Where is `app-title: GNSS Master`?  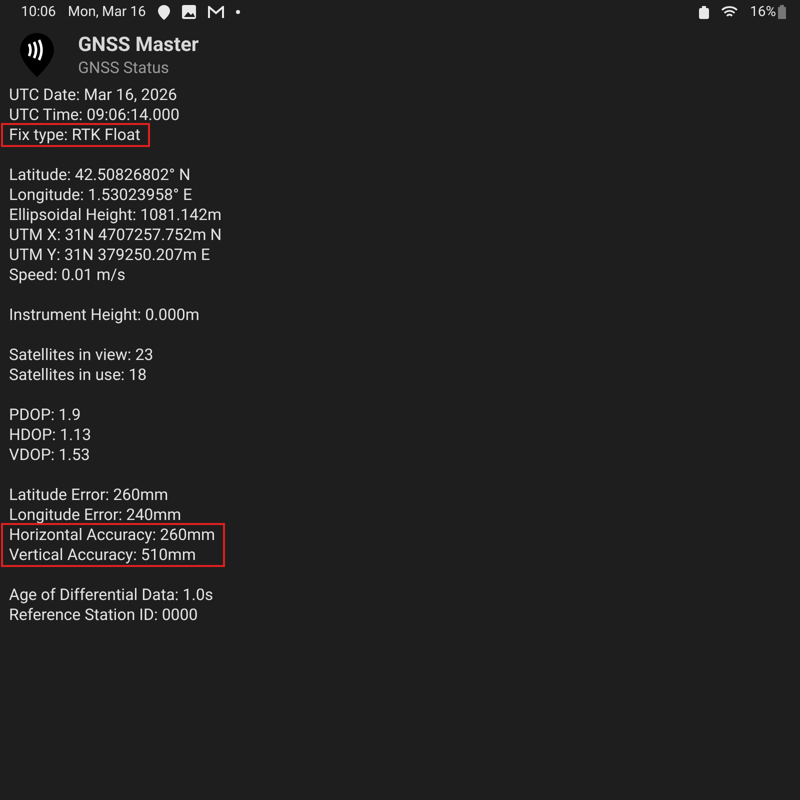 app-title: GNSS Master is located at coordinates (138, 44).